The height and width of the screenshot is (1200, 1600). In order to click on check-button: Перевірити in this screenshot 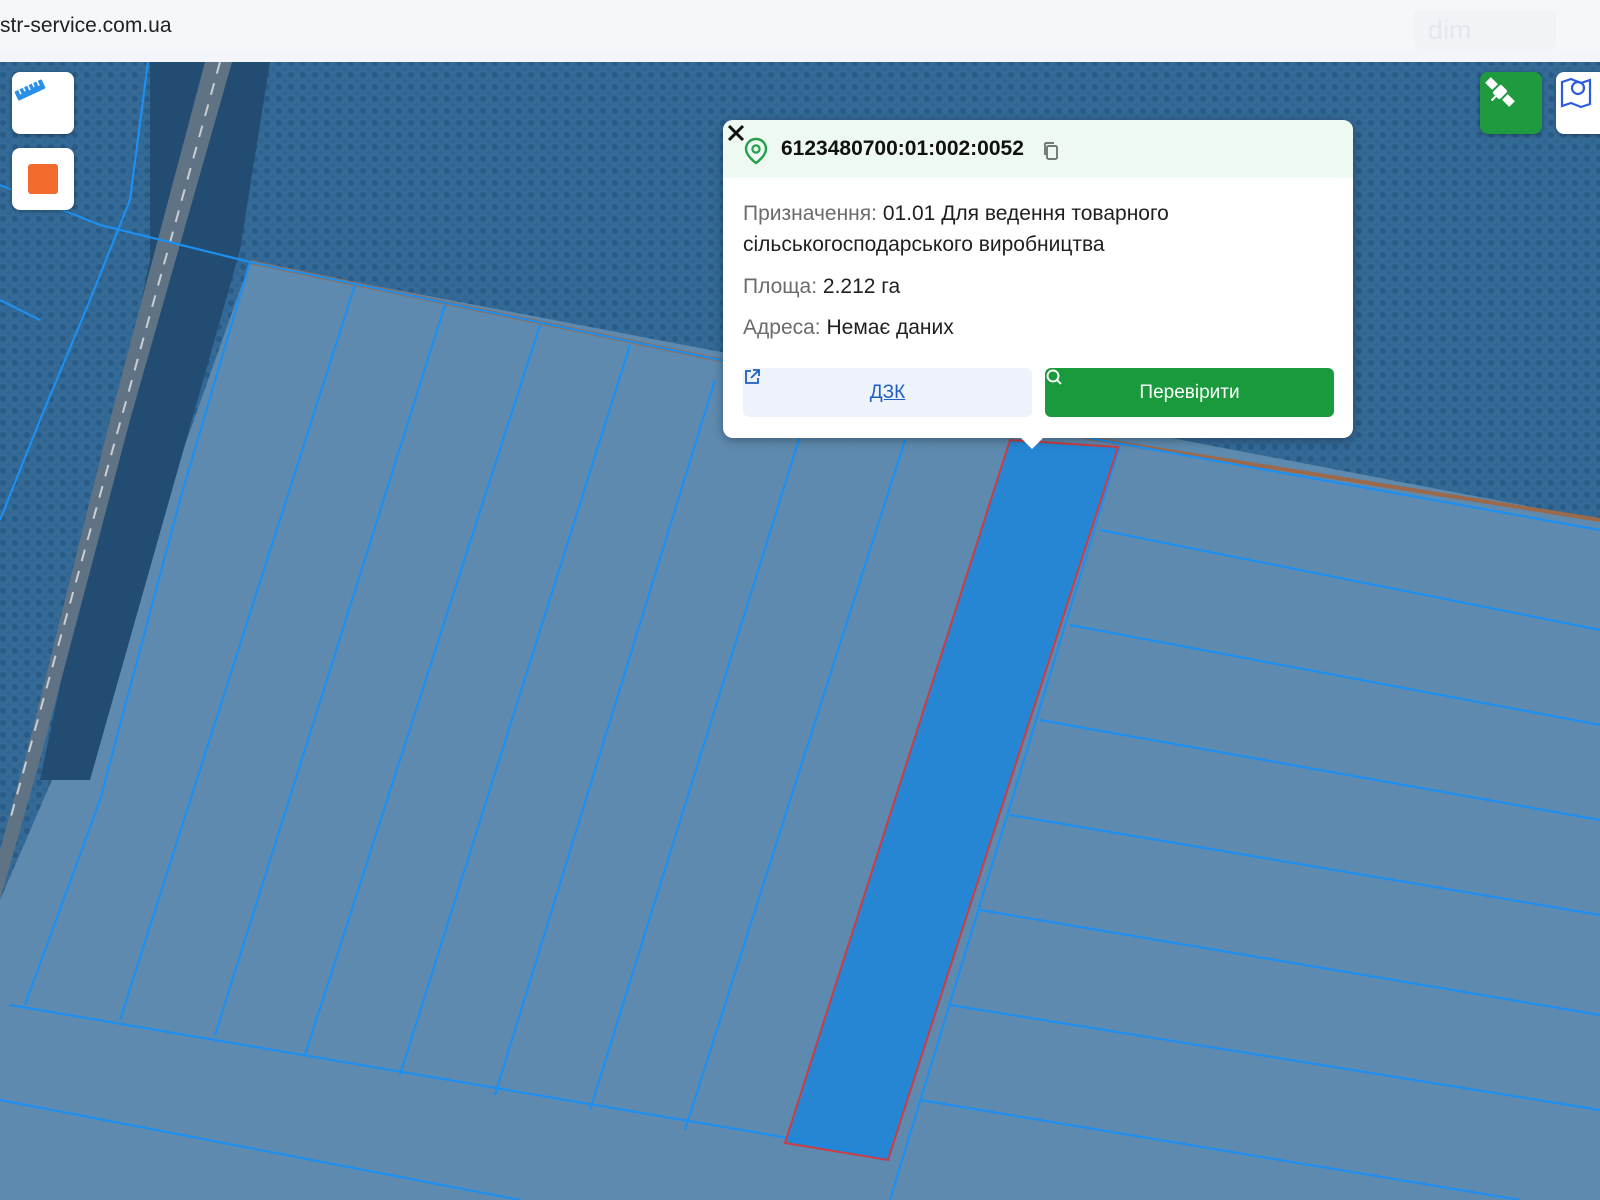, I will do `click(1189, 392)`.